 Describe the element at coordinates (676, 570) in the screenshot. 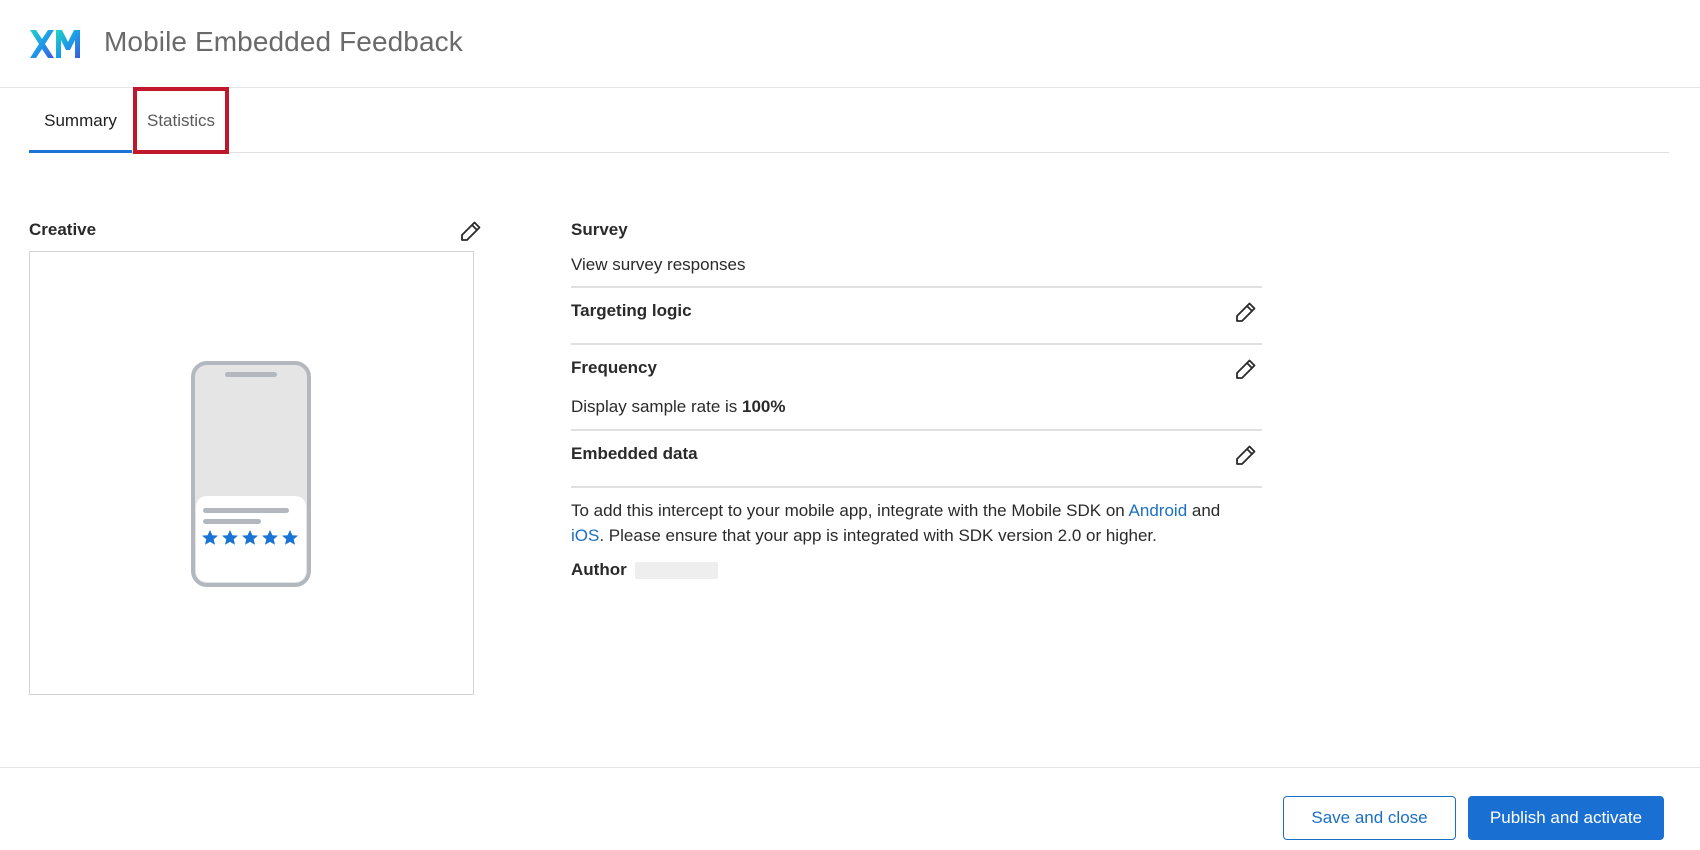

I see `author-name-redacted` at that location.